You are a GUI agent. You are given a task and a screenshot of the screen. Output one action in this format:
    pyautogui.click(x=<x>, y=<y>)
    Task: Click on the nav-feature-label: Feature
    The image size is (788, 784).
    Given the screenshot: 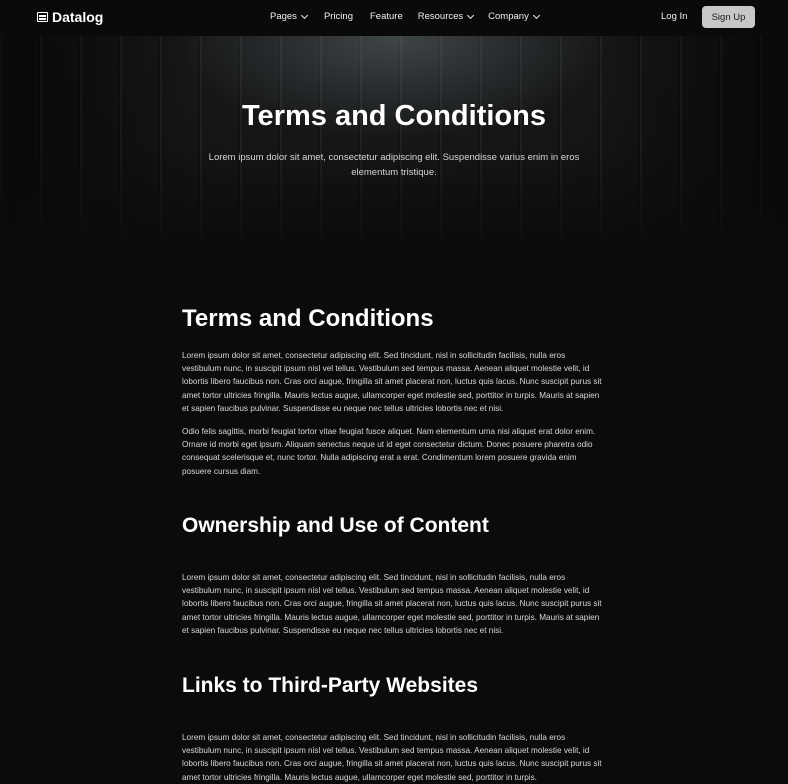 What is the action you would take?
    pyautogui.click(x=386, y=16)
    